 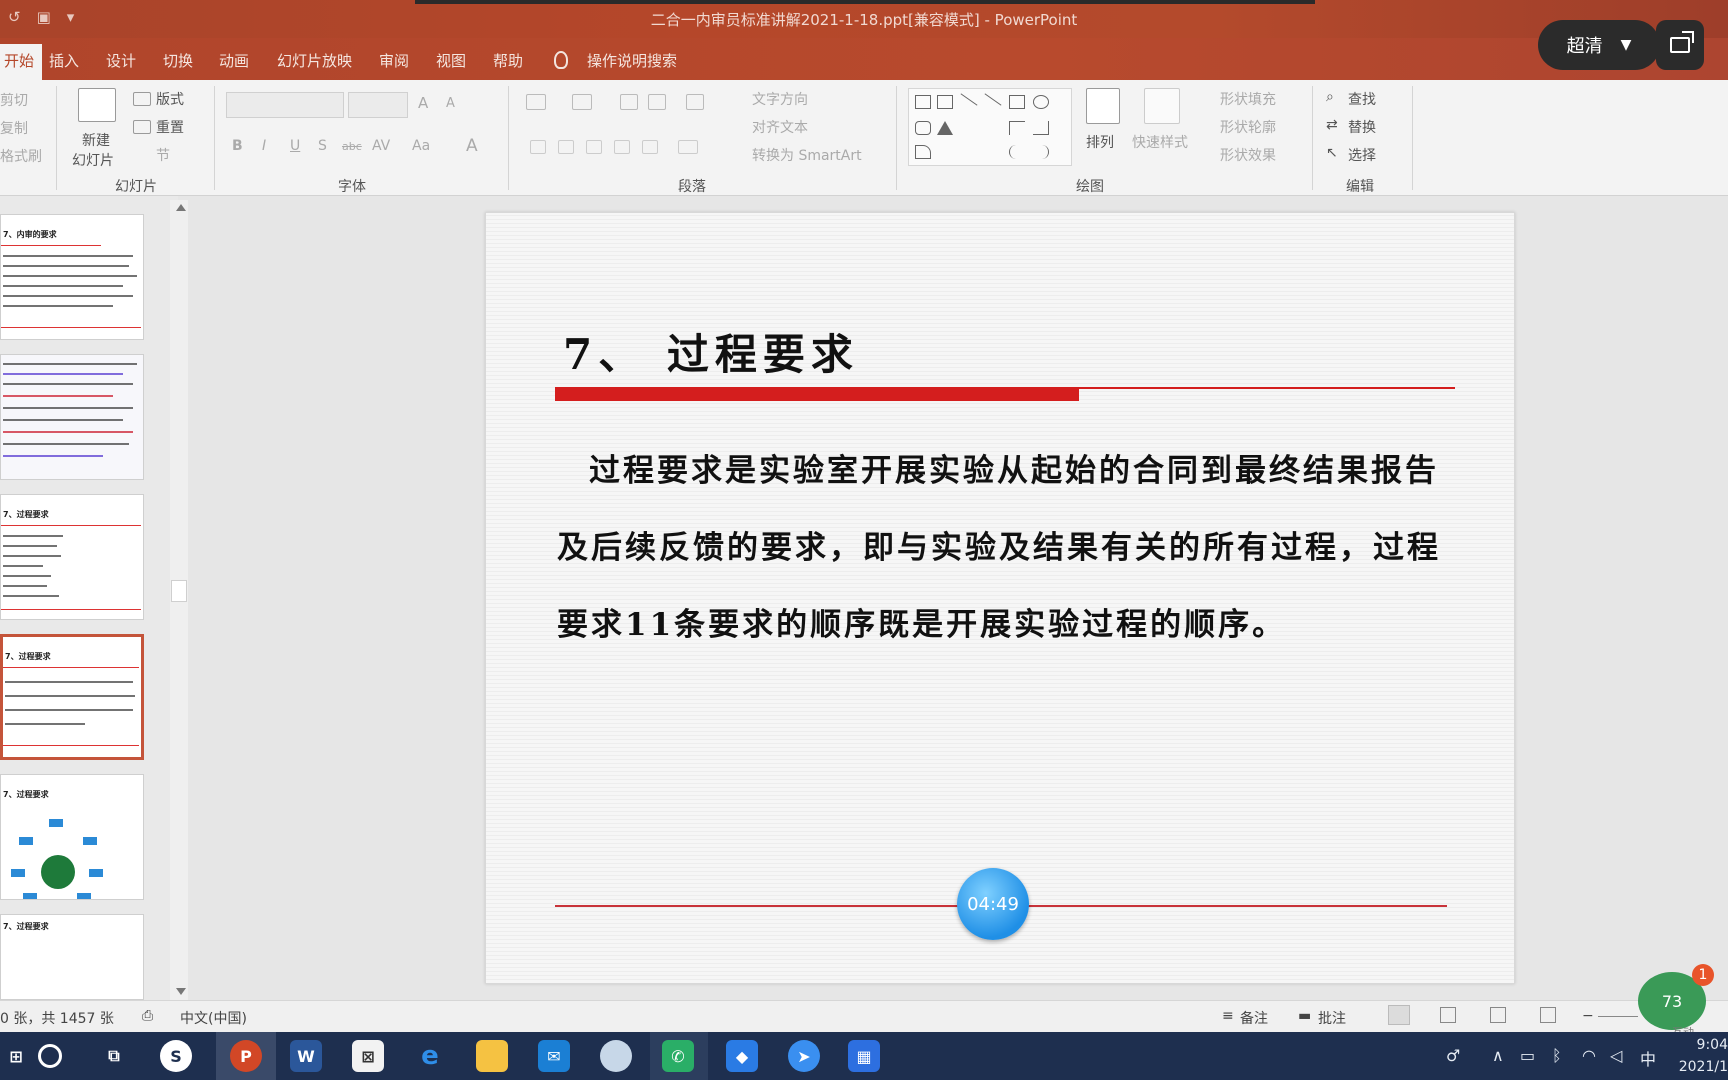 What do you see at coordinates (1017, 102) in the screenshot?
I see `rectangle-shape-icon` at bounding box center [1017, 102].